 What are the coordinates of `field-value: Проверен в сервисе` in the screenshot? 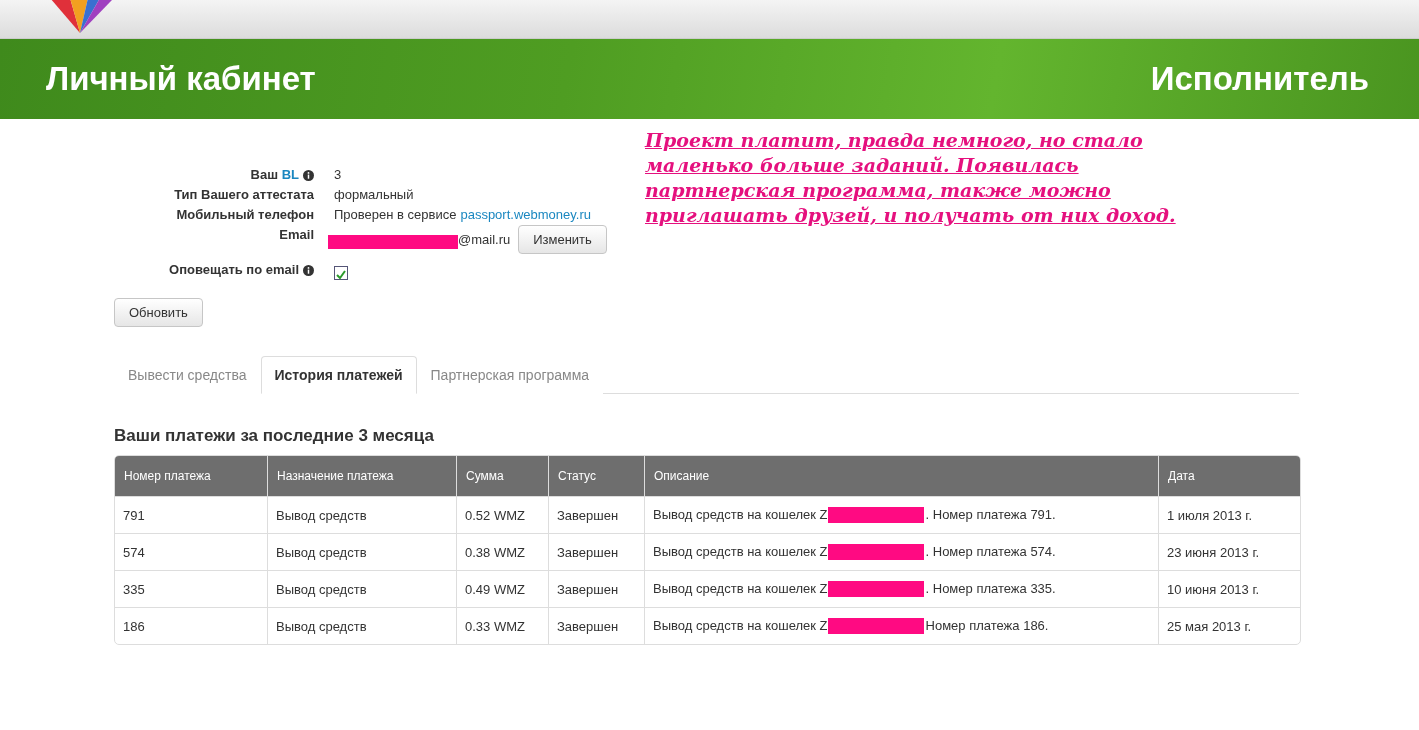 It's located at (395, 215).